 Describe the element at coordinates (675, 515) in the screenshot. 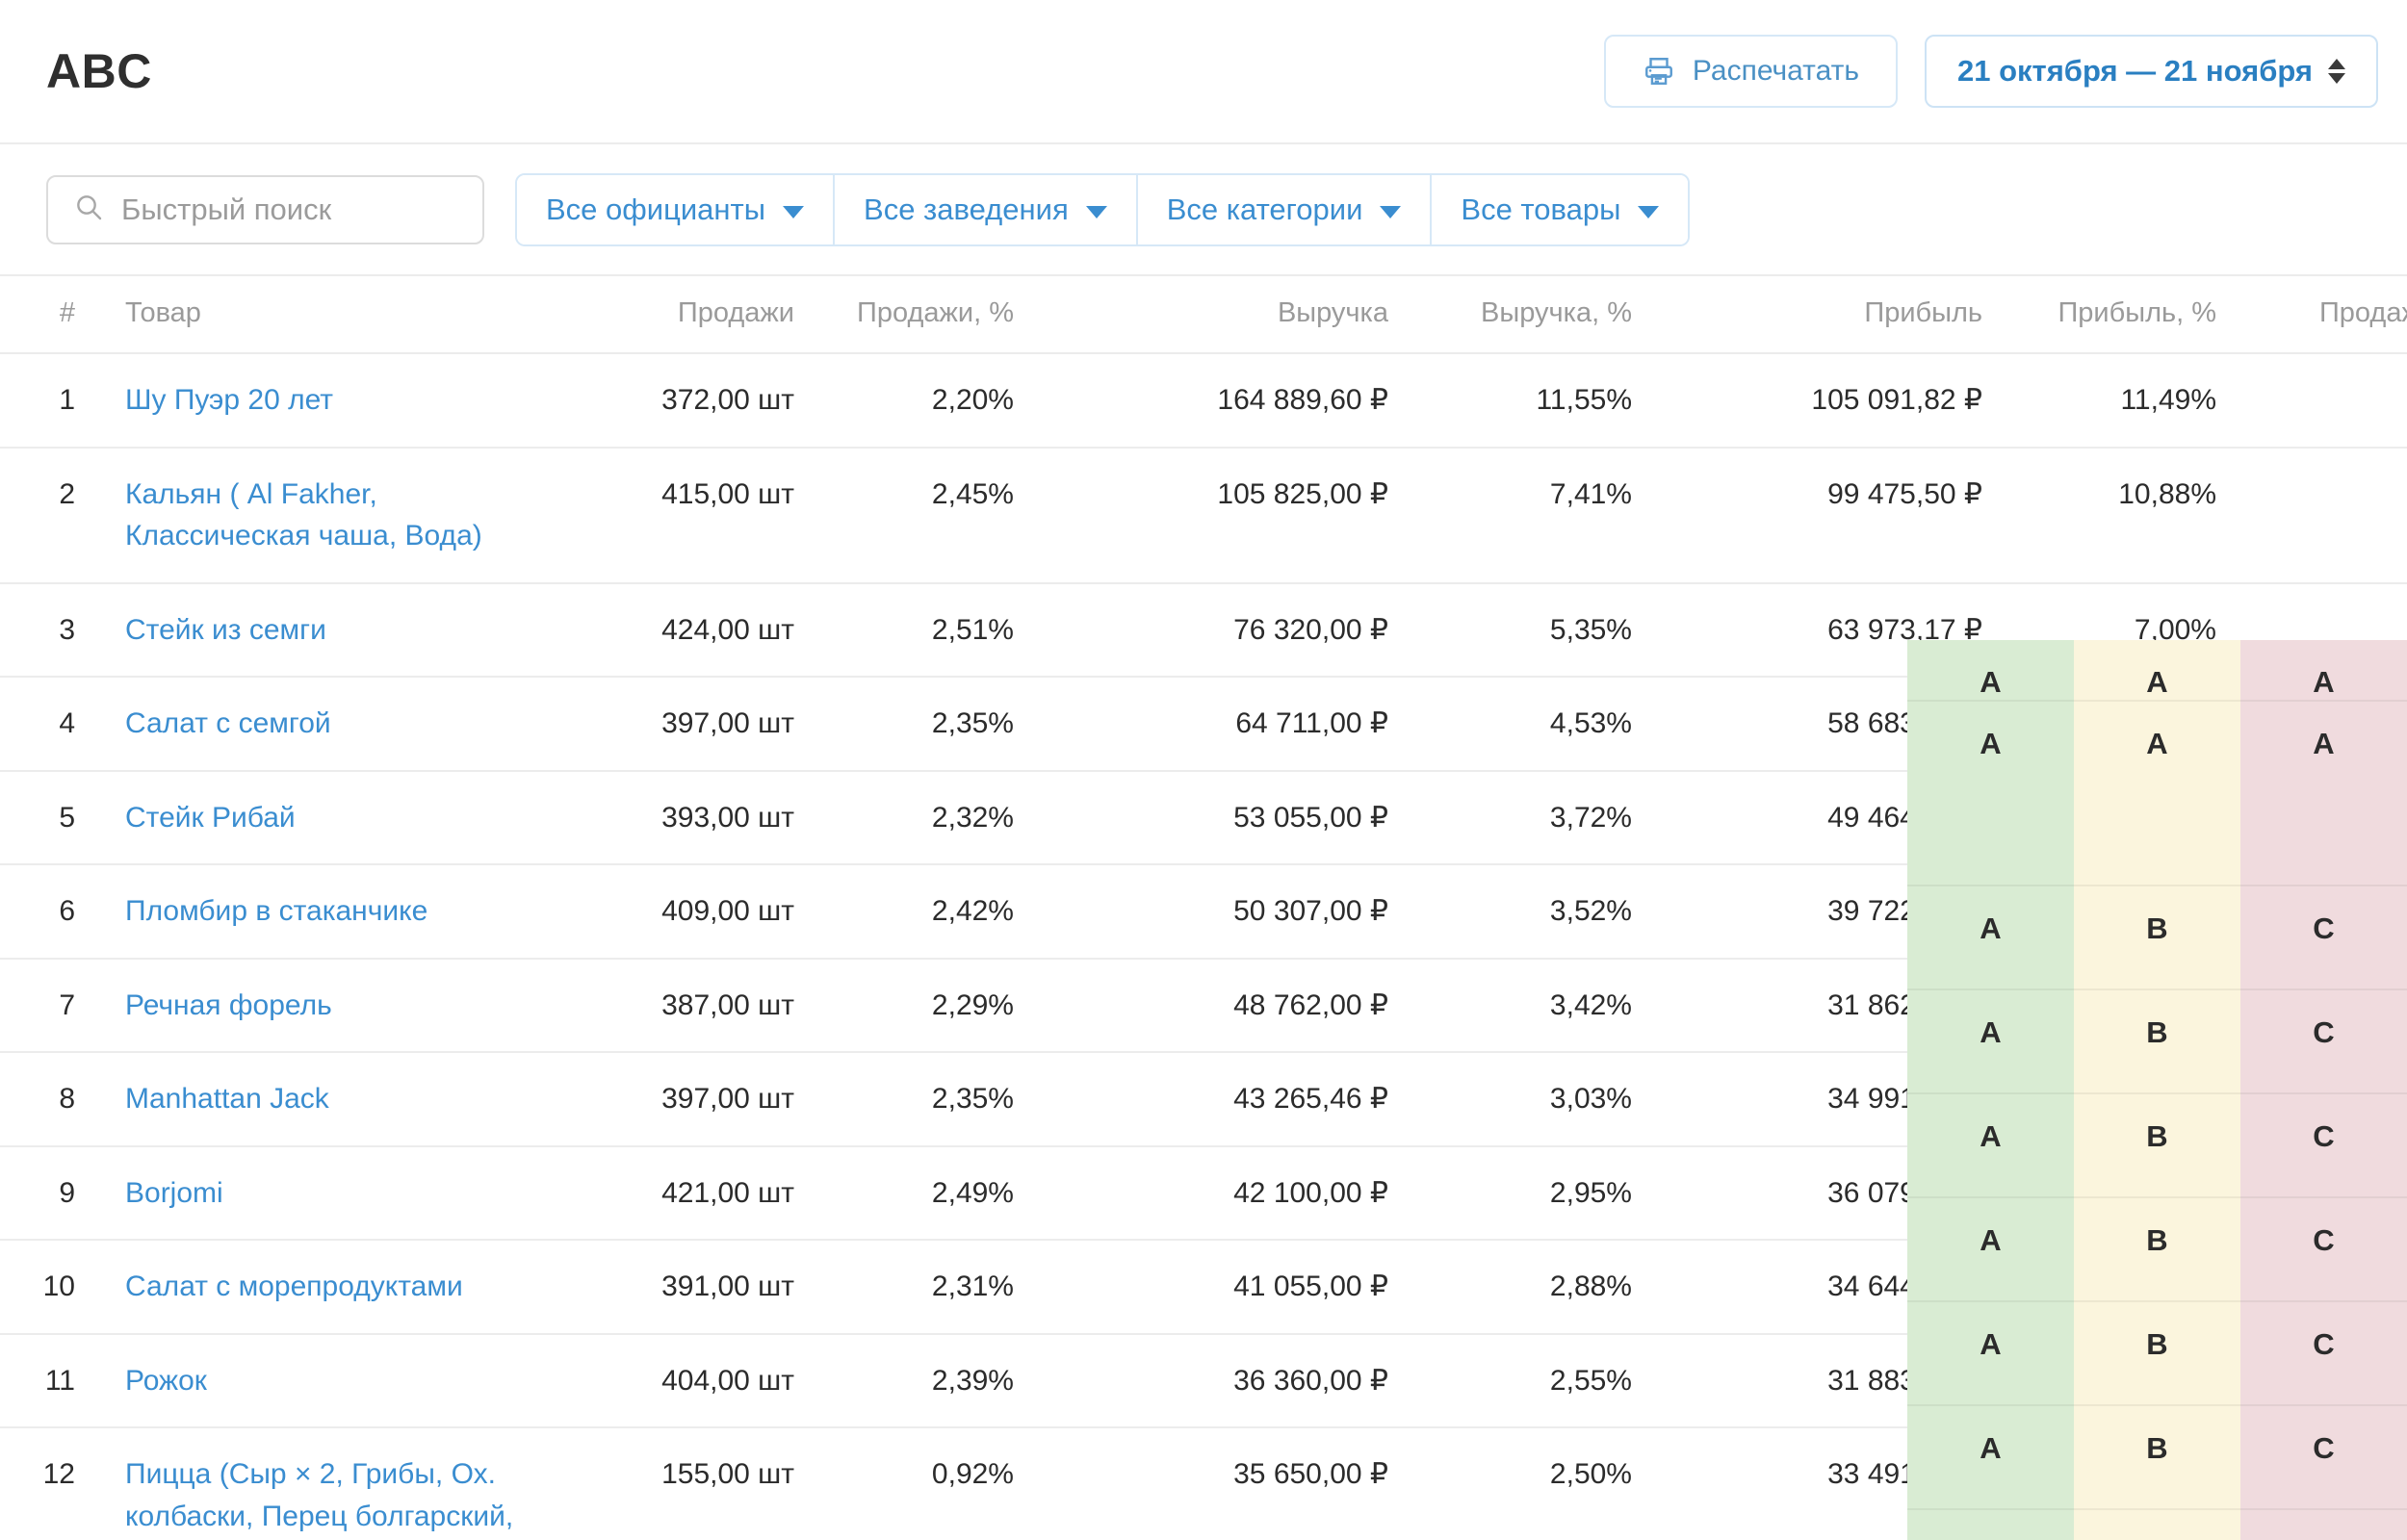

I see `cell-sales: 415,00 шт` at that location.